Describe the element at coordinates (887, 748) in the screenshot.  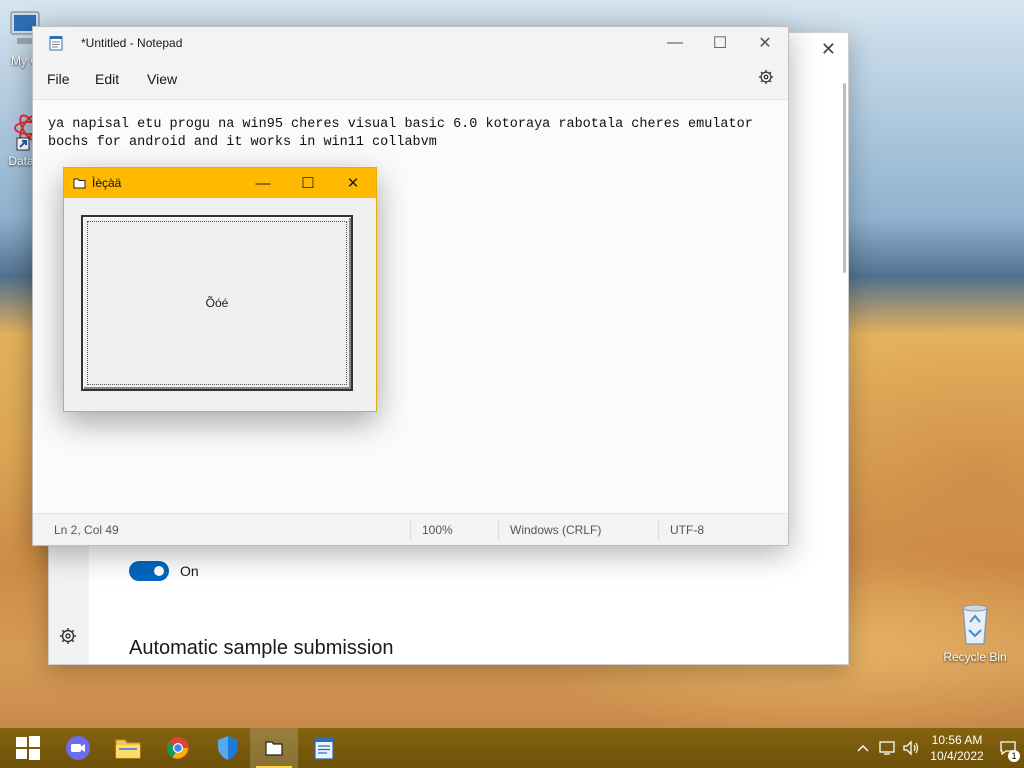
I see `network-icon` at that location.